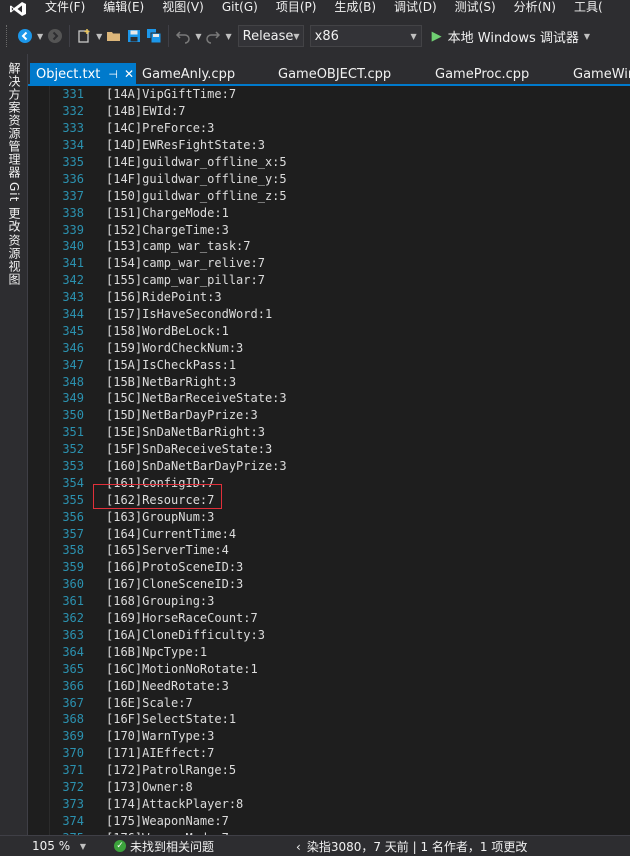 This screenshot has height=856, width=630. I want to click on code-text: [169]HorseRaceCount:7, so click(182, 618).